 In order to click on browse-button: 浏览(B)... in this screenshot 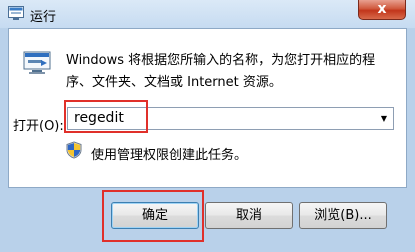, I will do `click(343, 215)`.